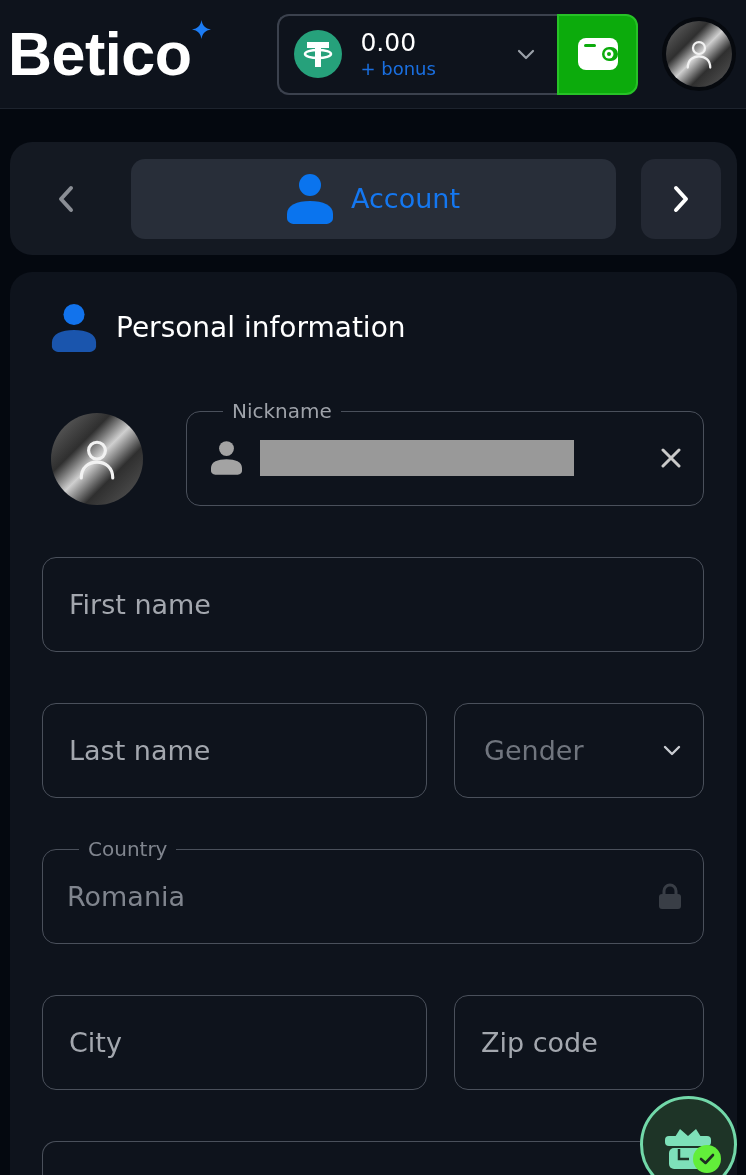  What do you see at coordinates (202, 29) in the screenshot?
I see `sparkle-icon` at bounding box center [202, 29].